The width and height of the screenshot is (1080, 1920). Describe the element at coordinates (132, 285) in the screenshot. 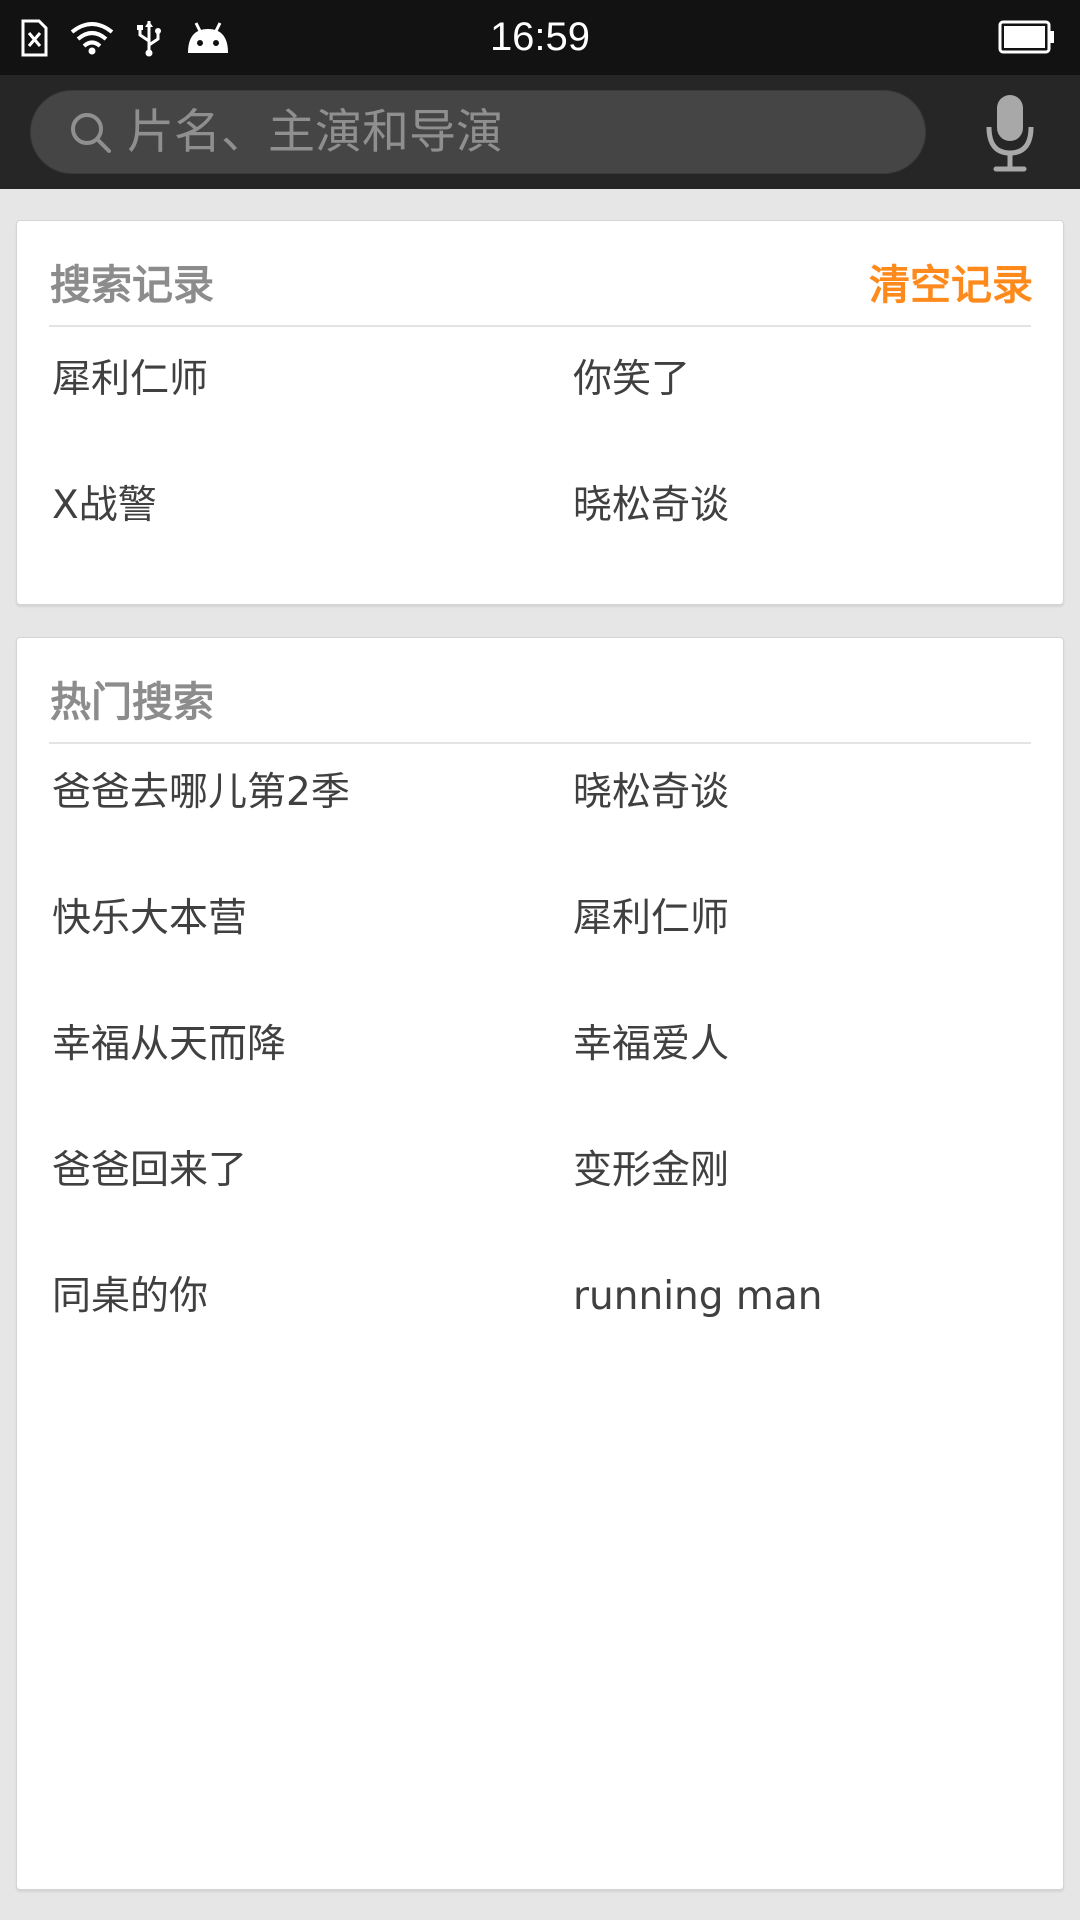

I see `search-history-title: 搜索记录` at that location.